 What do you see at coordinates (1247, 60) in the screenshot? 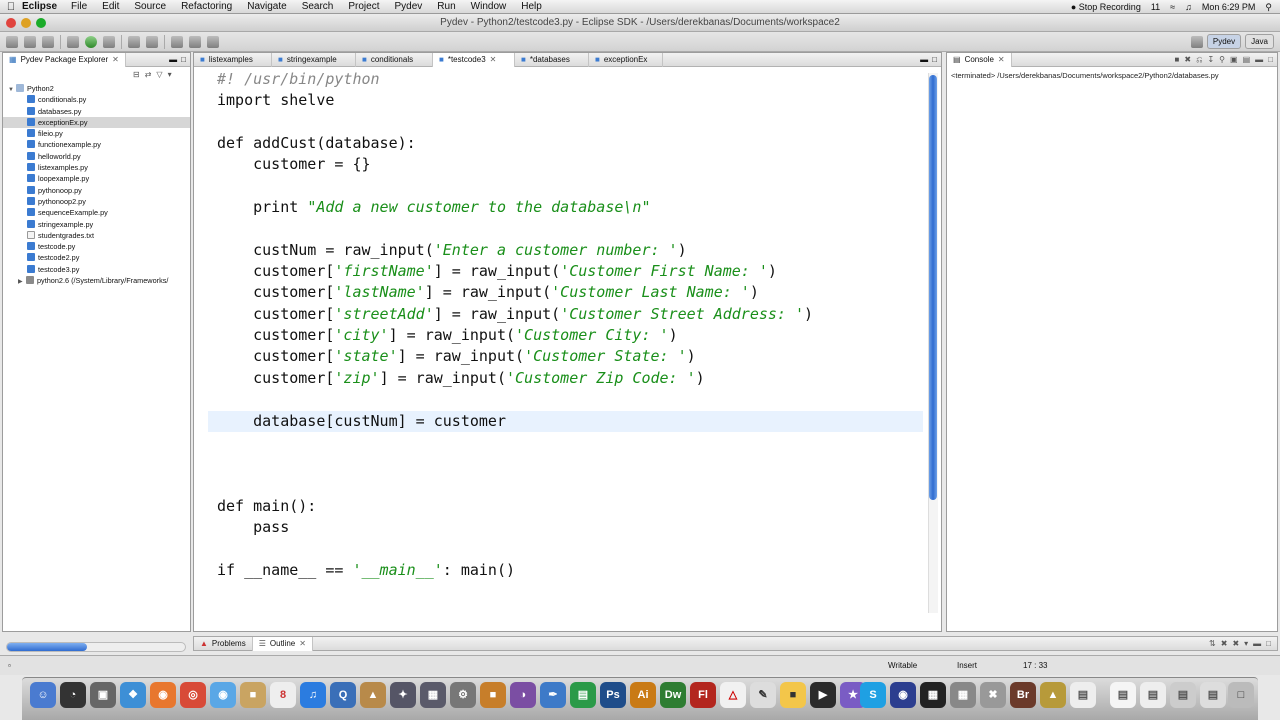
I see `open-console-icon: ▤` at bounding box center [1247, 60].